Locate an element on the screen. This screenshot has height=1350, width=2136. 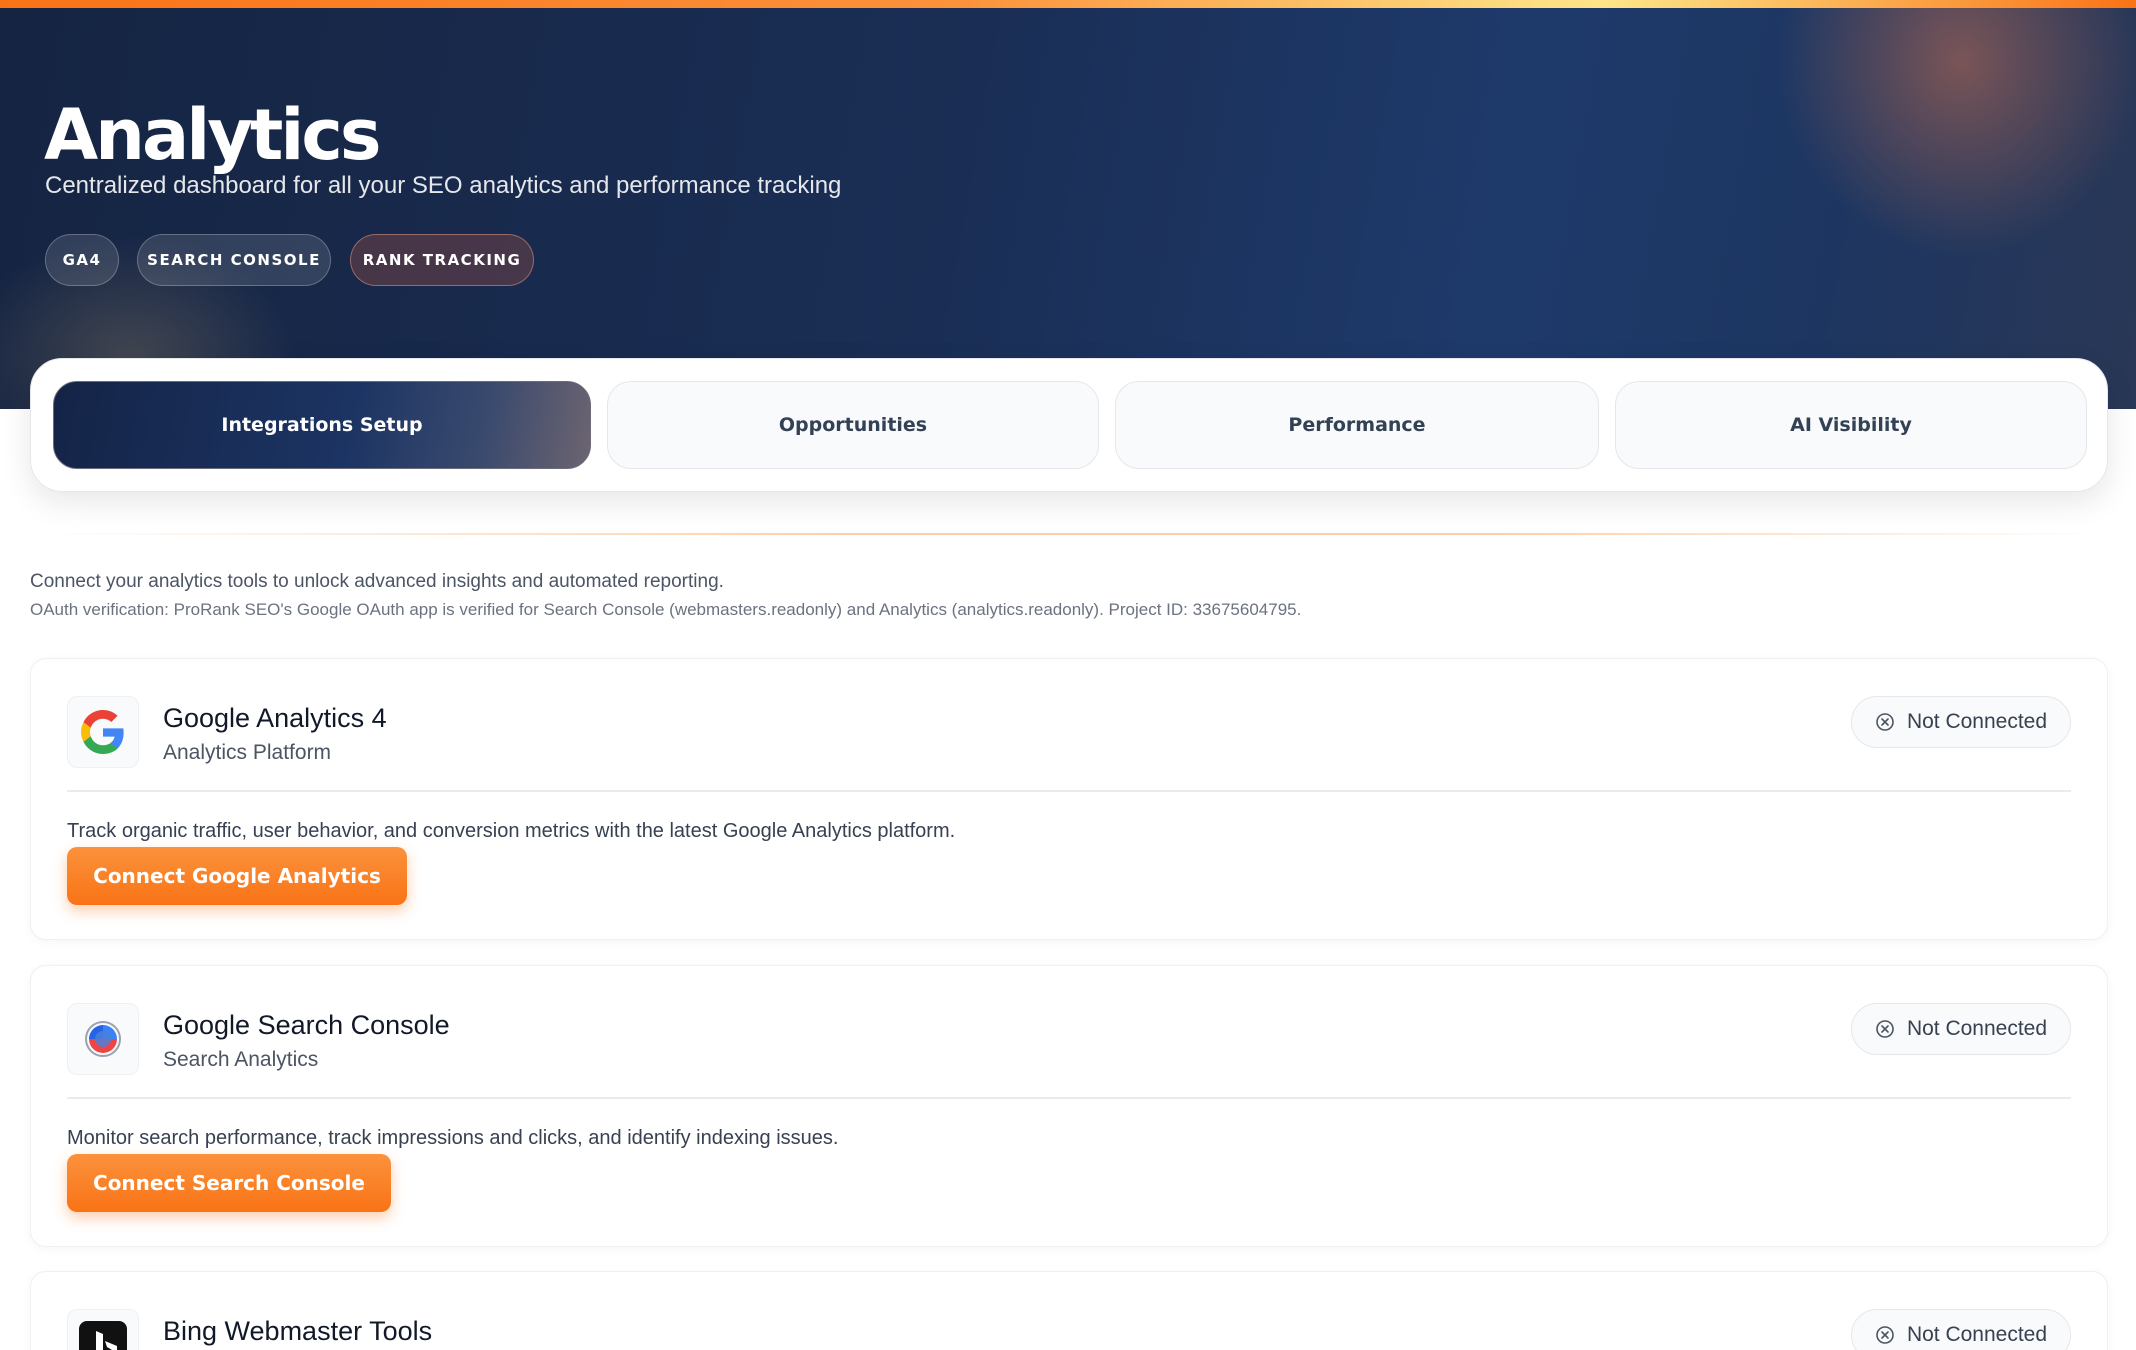
integration-name: Google Search Console is located at coordinates (306, 1025).